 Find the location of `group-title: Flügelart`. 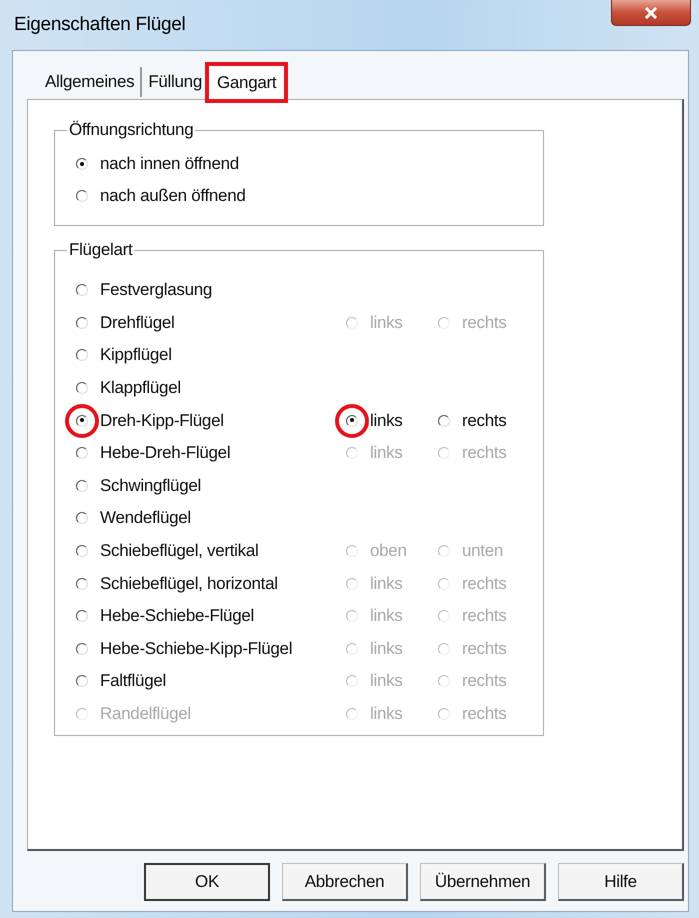

group-title: Flügelart is located at coordinates (101, 250).